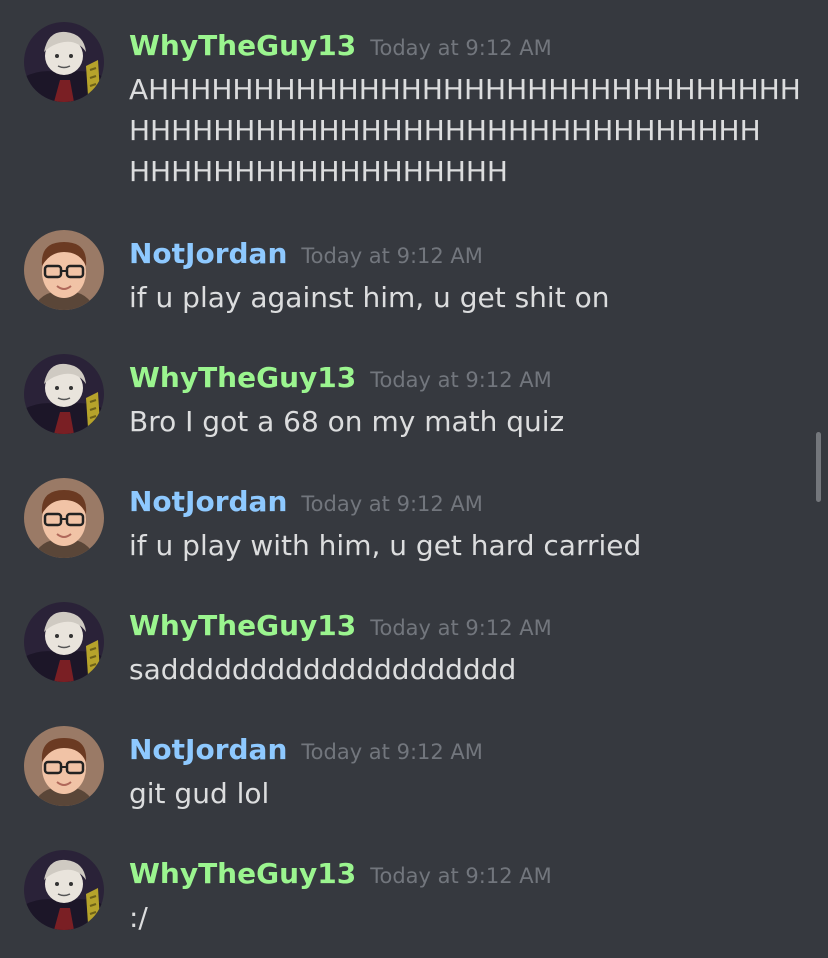 The height and width of the screenshot is (958, 828). I want to click on message-content: git gud lol, so click(199, 793).